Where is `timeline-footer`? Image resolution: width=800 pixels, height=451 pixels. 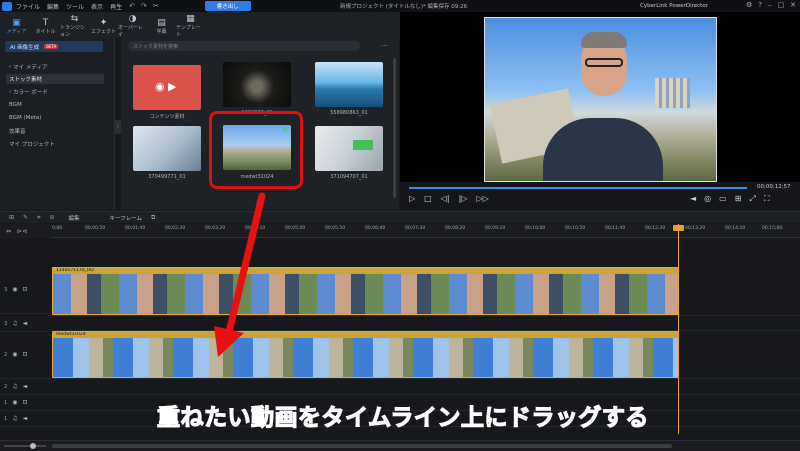
timeline-footer is located at coordinates (400, 445).